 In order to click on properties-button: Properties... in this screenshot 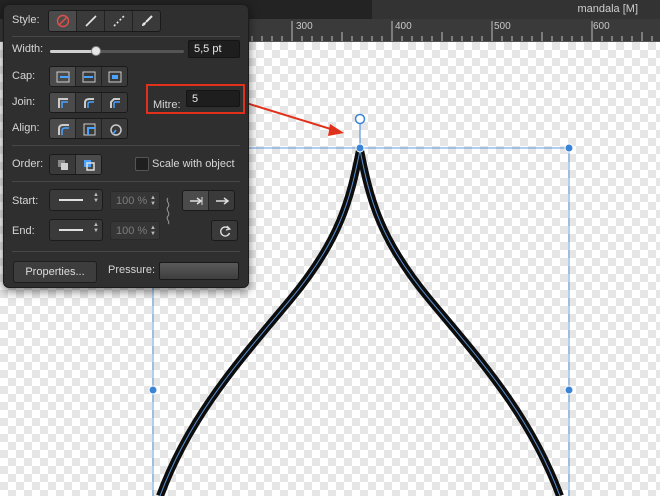, I will do `click(55, 272)`.